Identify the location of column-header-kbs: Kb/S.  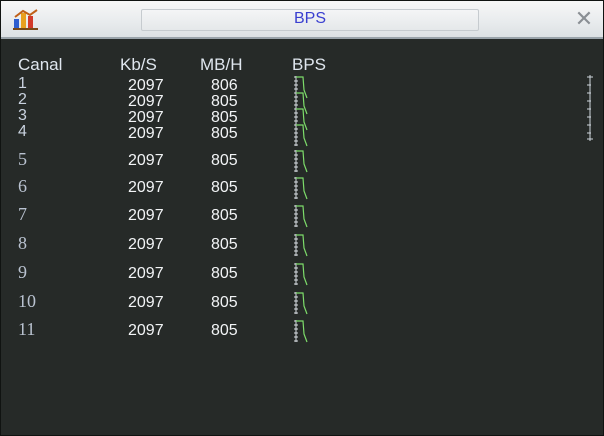
(138, 64).